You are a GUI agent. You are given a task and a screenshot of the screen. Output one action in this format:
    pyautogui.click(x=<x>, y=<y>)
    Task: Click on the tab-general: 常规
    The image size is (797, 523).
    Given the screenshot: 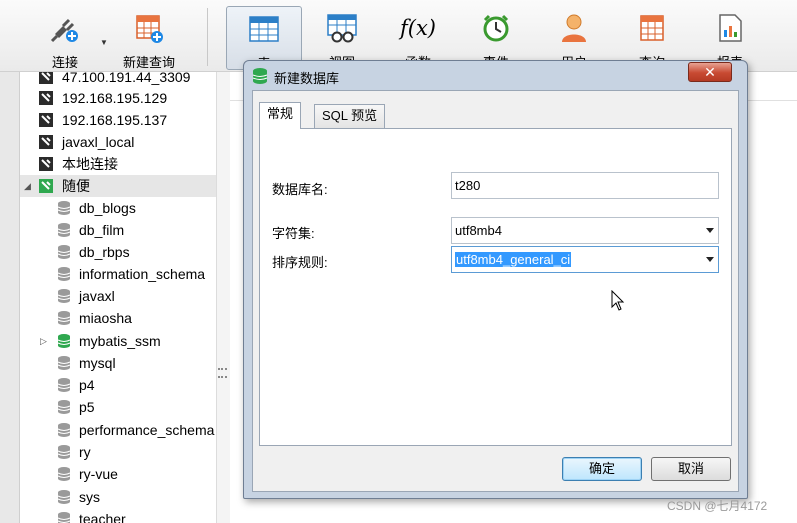 What is the action you would take?
    pyautogui.click(x=280, y=115)
    